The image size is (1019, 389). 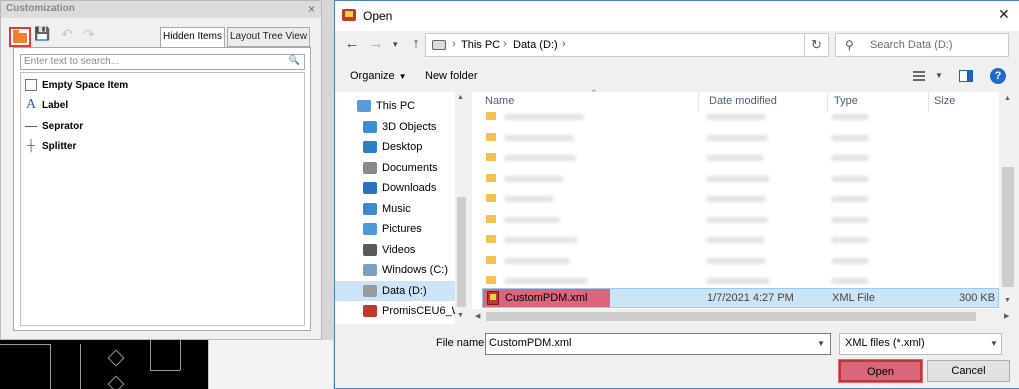 What do you see at coordinates (370, 290) in the screenshot?
I see `drive-d-icon` at bounding box center [370, 290].